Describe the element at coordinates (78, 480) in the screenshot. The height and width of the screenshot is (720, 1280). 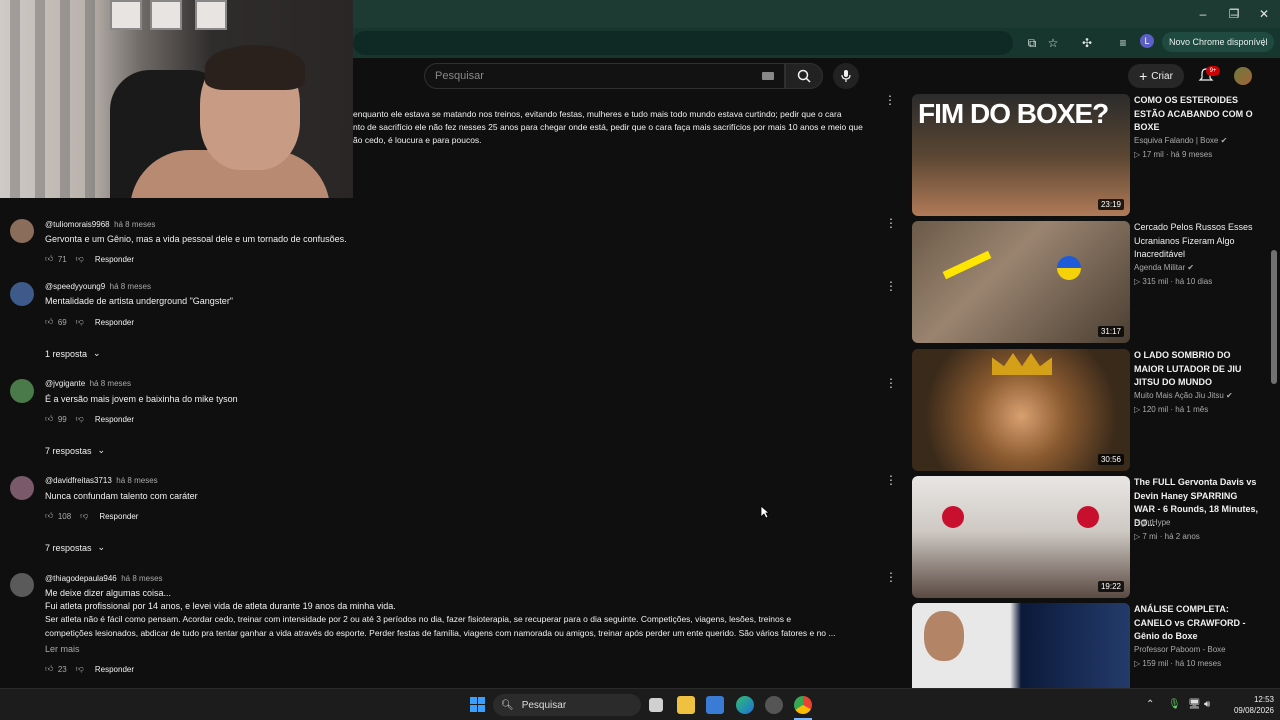
I see `comment-author: @davidfreitas3713` at that location.